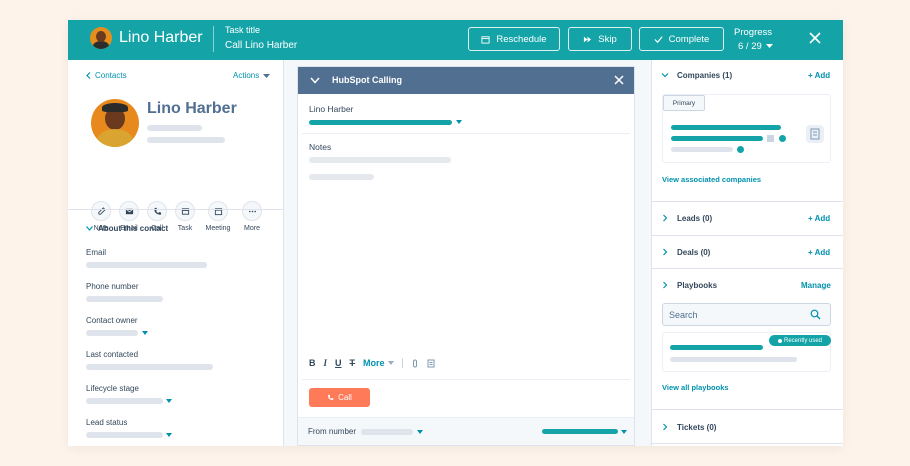 Image resolution: width=910 pixels, height=466 pixels. I want to click on skip-label: Skip, so click(607, 39).